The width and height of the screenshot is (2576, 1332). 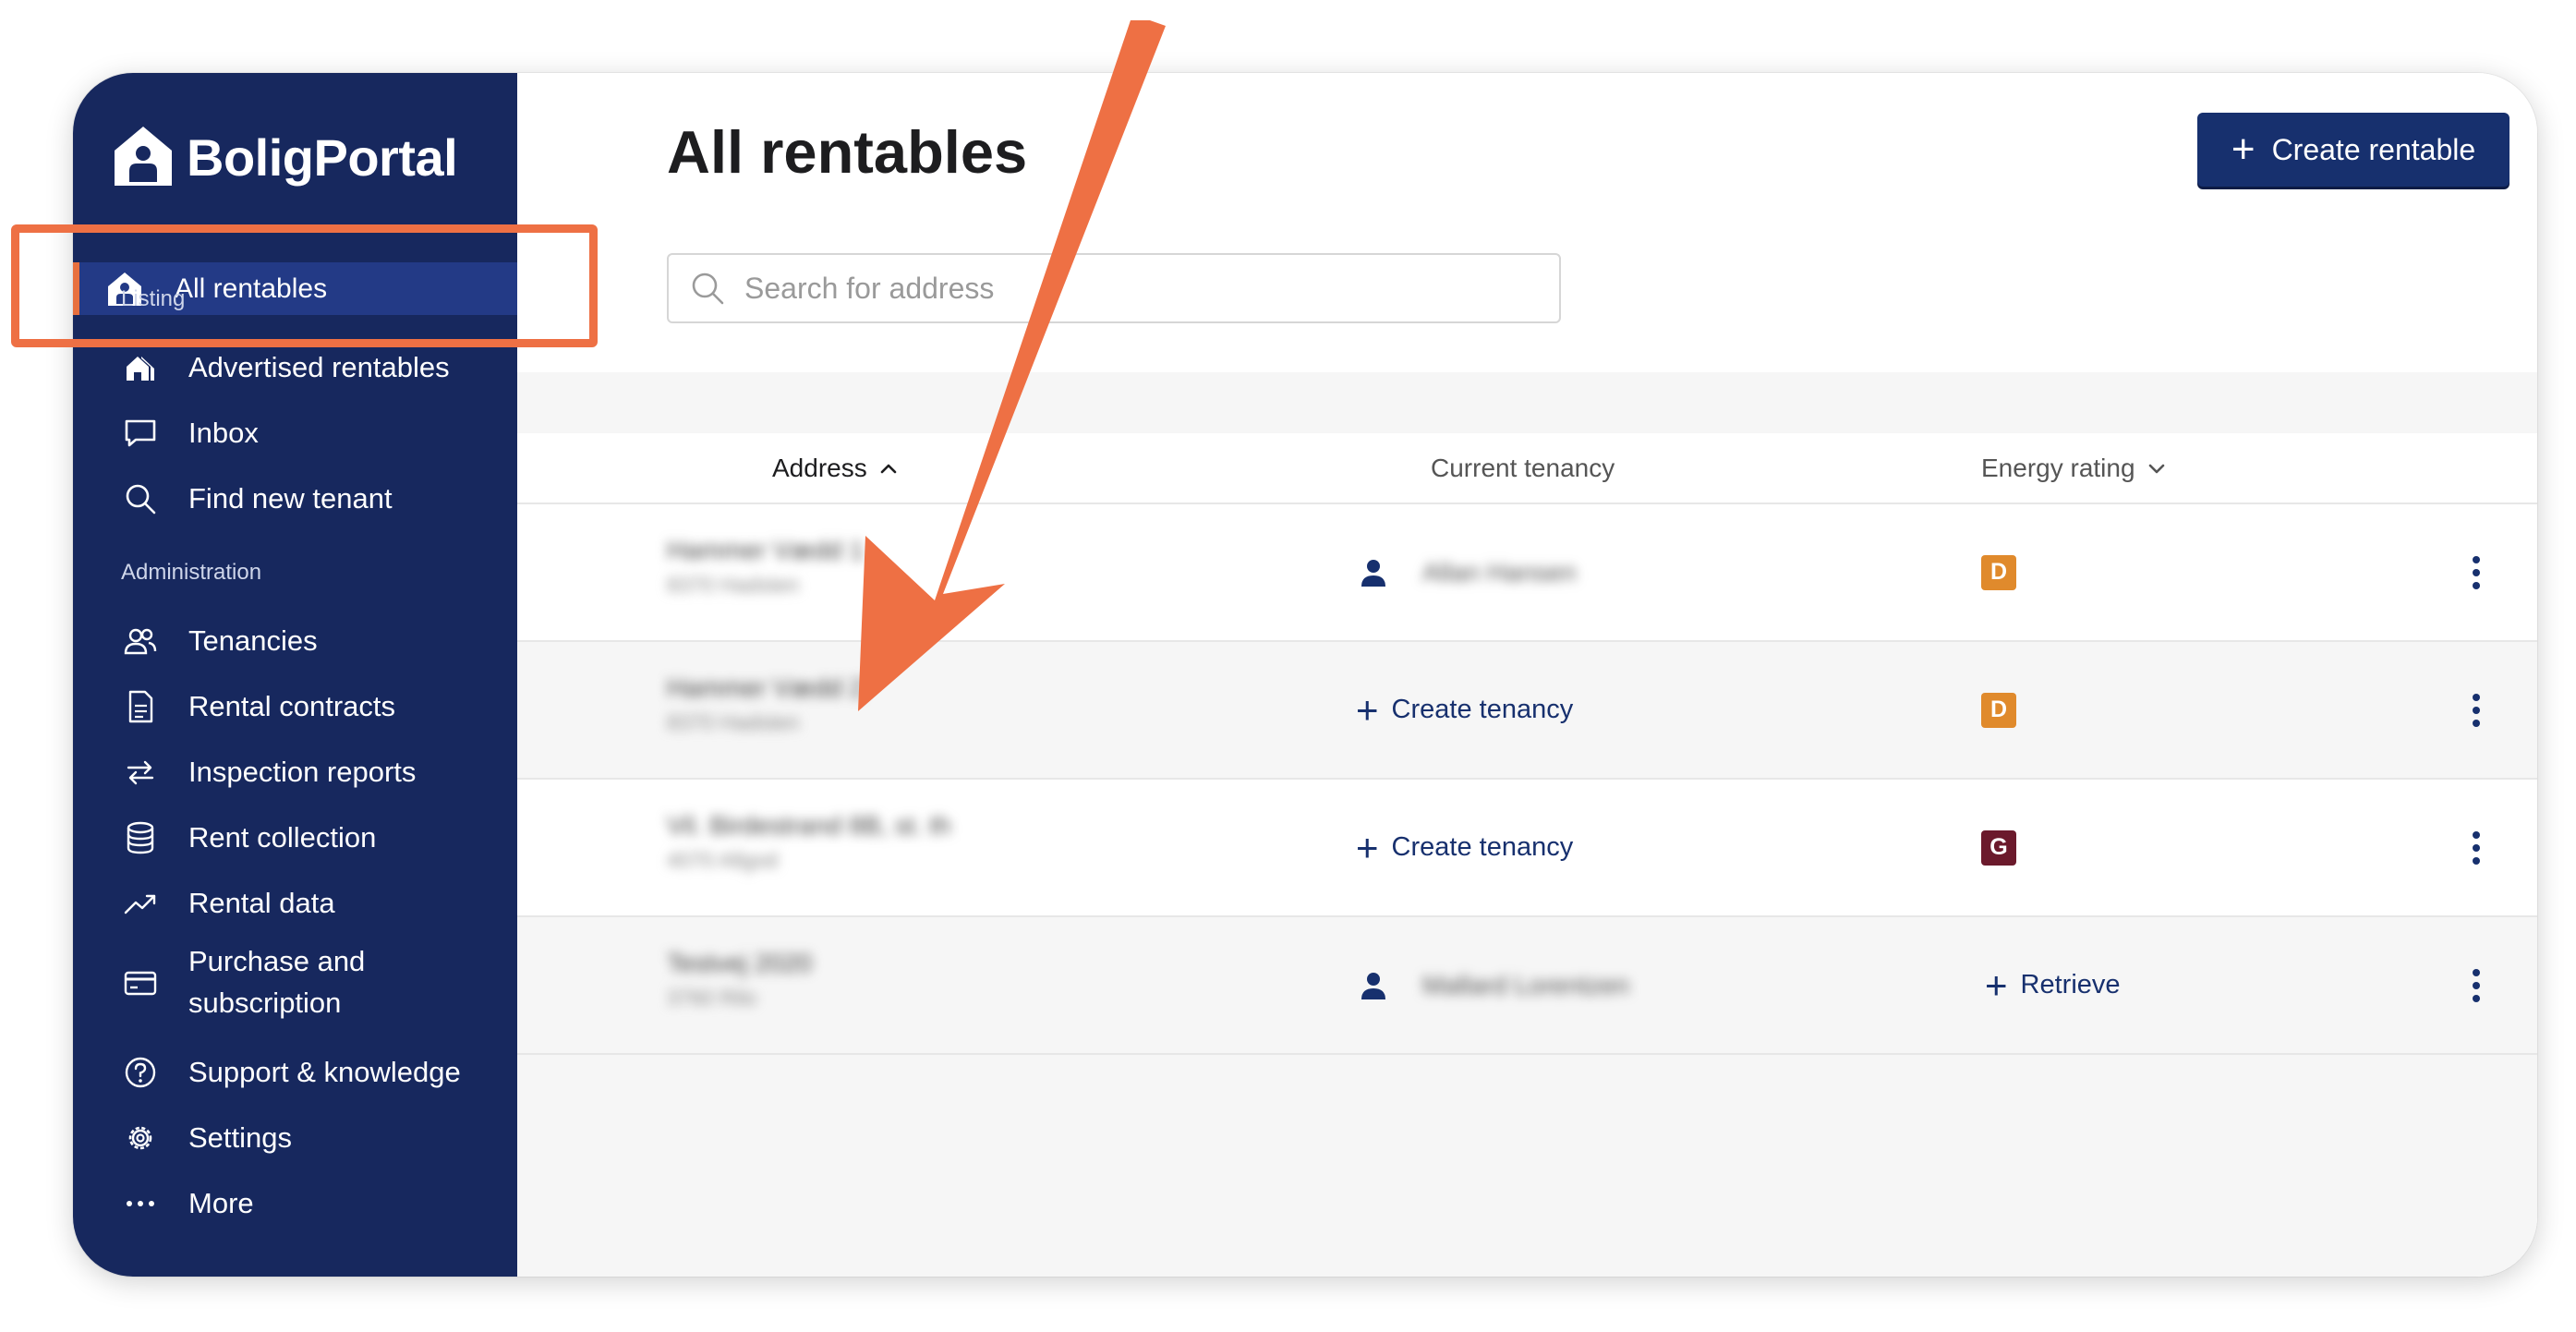 What do you see at coordinates (140, 433) in the screenshot?
I see `chat-bubble-icon` at bounding box center [140, 433].